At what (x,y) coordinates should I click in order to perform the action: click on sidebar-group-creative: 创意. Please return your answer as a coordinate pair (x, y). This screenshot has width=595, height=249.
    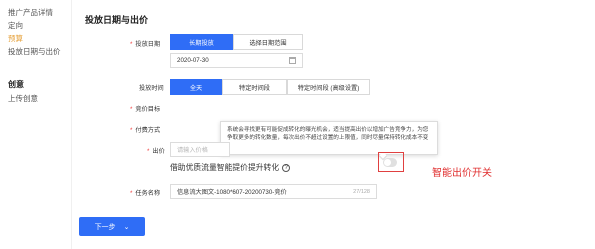
    Looking at the image, I should click on (16, 84).